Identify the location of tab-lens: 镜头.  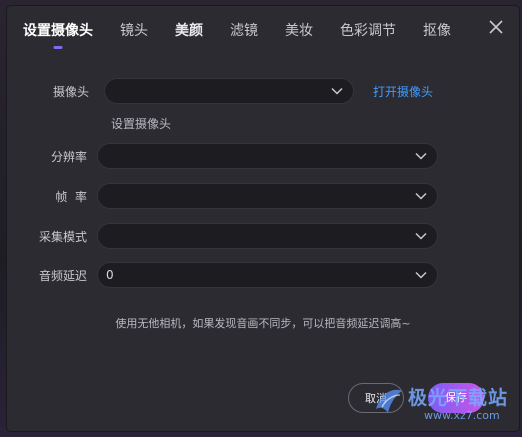
(134, 37).